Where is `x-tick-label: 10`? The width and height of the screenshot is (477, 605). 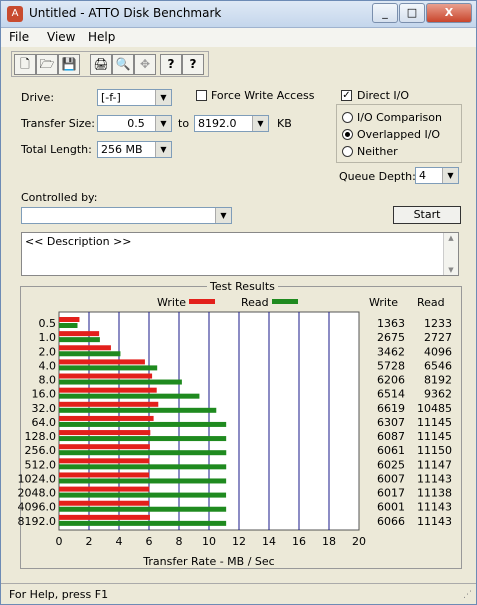
x-tick-label: 10 is located at coordinates (209, 541).